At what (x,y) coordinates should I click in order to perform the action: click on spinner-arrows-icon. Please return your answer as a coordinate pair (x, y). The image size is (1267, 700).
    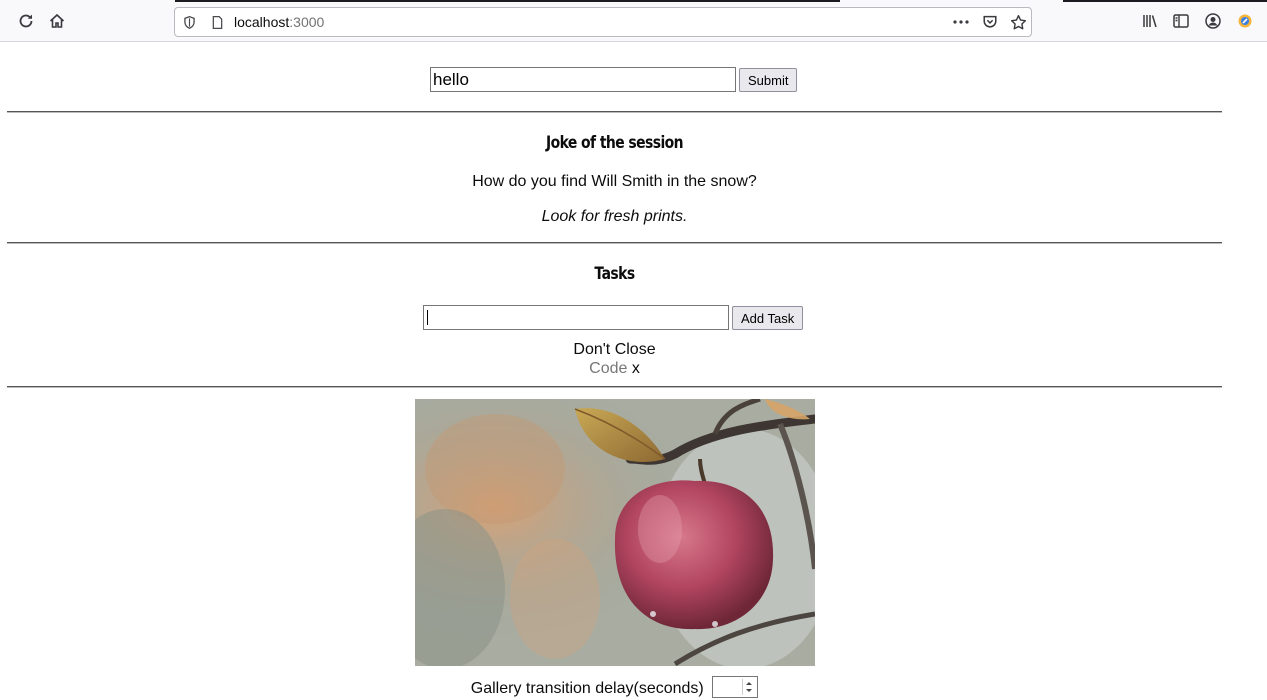
    Looking at the image, I should click on (748, 687).